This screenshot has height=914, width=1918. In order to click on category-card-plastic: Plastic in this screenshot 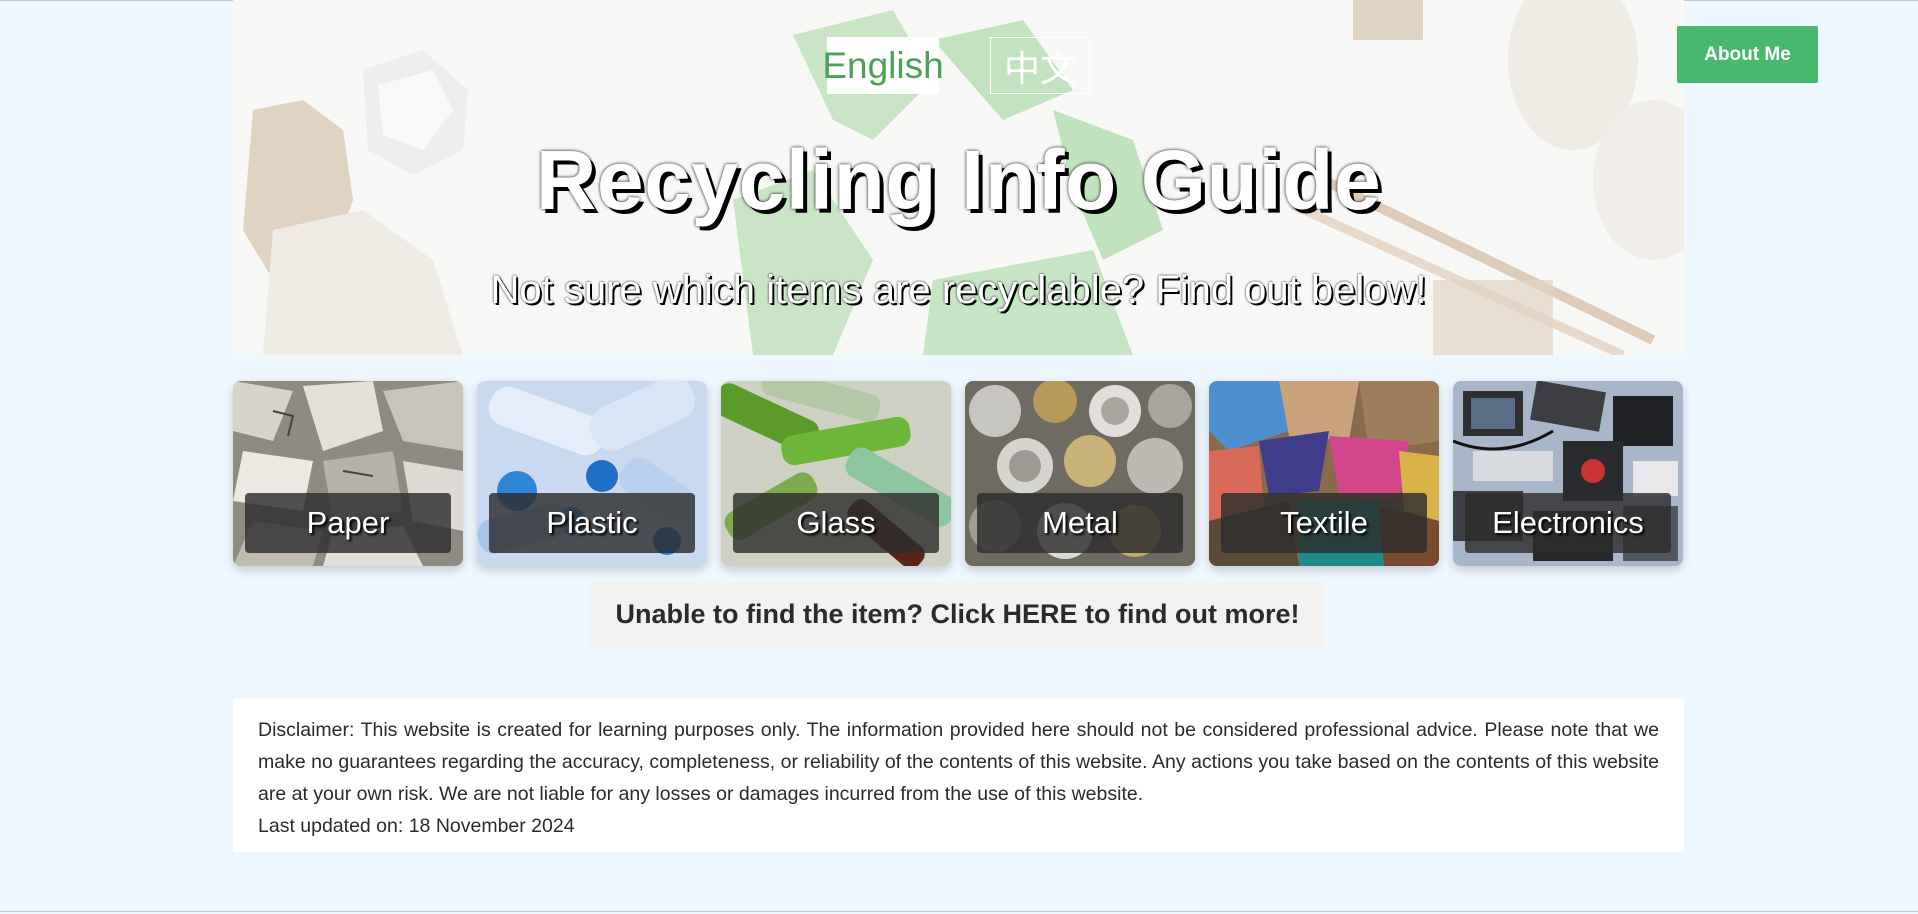, I will do `click(592, 473)`.